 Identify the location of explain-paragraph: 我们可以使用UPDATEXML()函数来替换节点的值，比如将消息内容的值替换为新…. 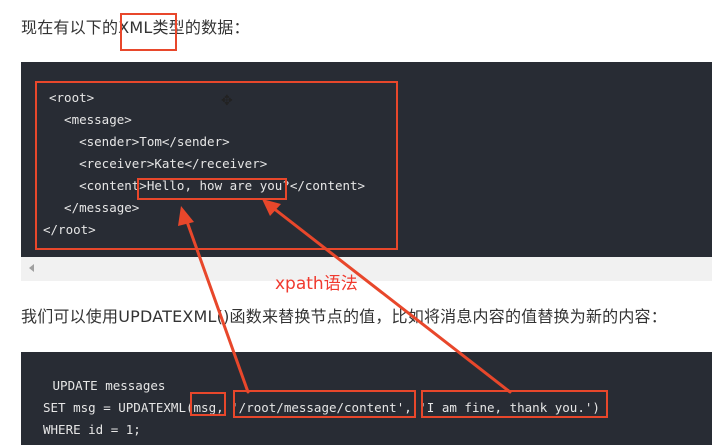
(344, 316).